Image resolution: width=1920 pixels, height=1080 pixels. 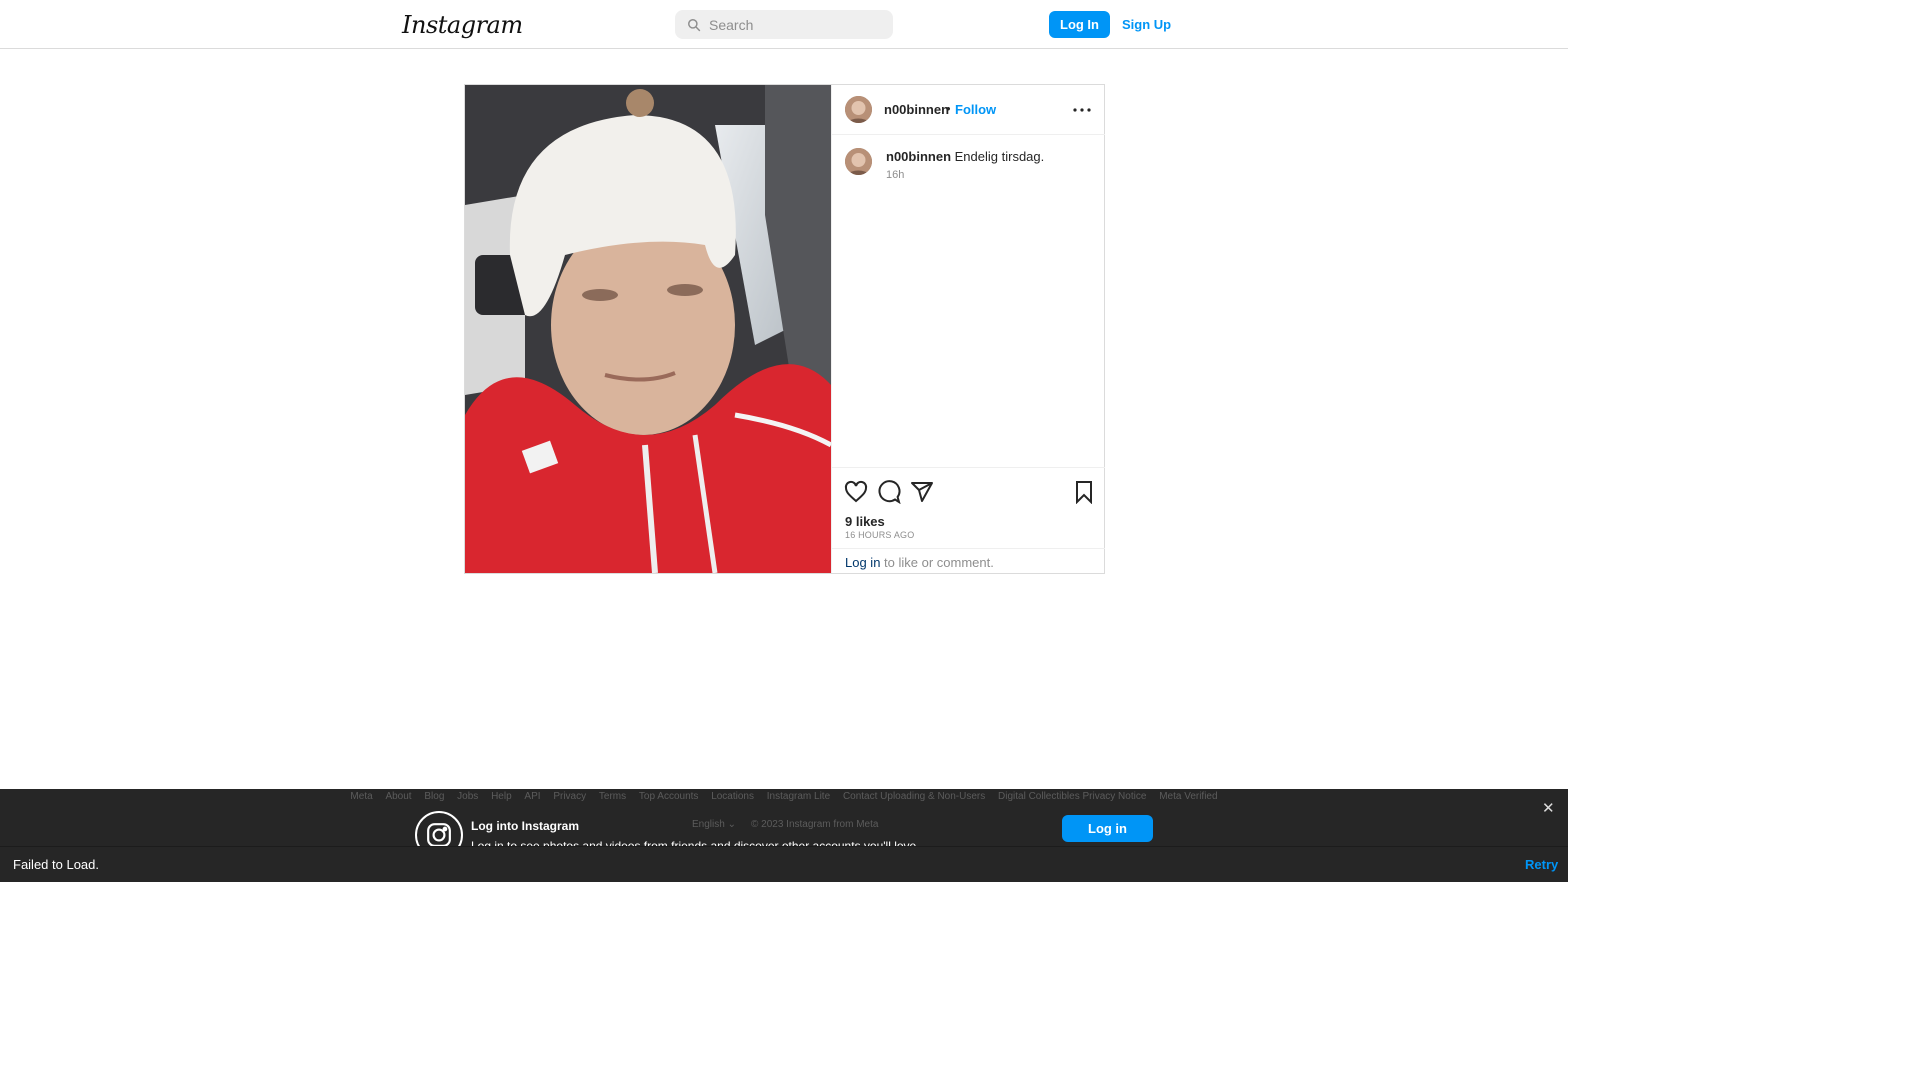 I want to click on likes-count: 9 likes, so click(x=865, y=521).